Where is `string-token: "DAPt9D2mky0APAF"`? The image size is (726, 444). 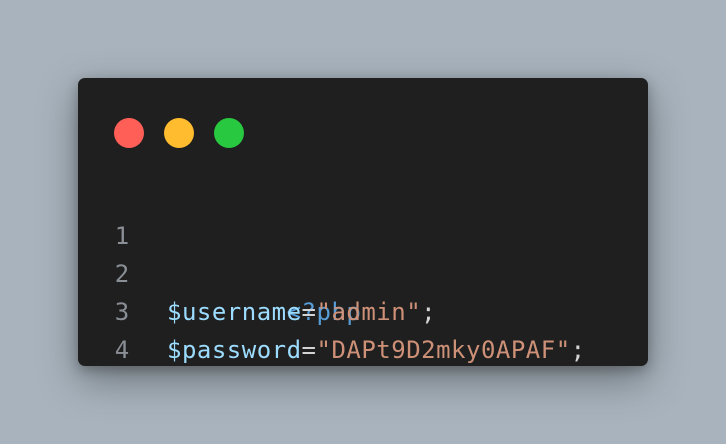
string-token: "DAPt9D2mky0APAF" is located at coordinates (443, 350).